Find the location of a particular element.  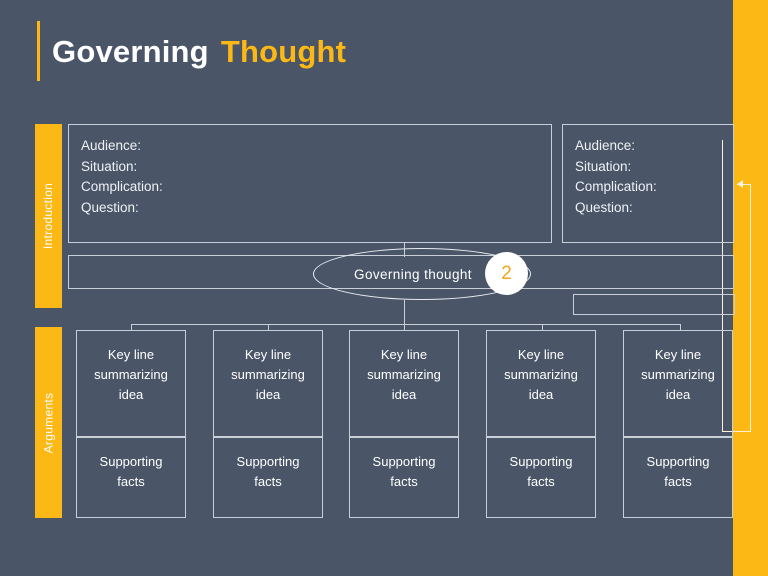

supporting-4-line2: facts is located at coordinates (541, 481).